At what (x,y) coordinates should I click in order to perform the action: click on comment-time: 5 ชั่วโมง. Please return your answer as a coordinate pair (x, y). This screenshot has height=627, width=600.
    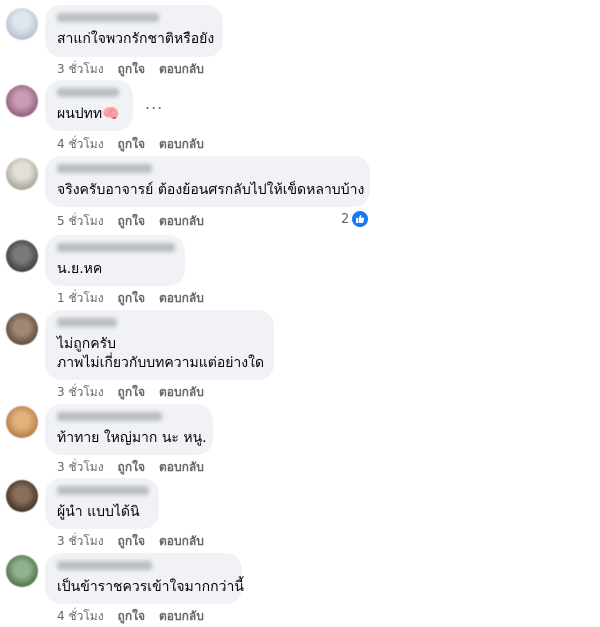
    Looking at the image, I should click on (80, 221).